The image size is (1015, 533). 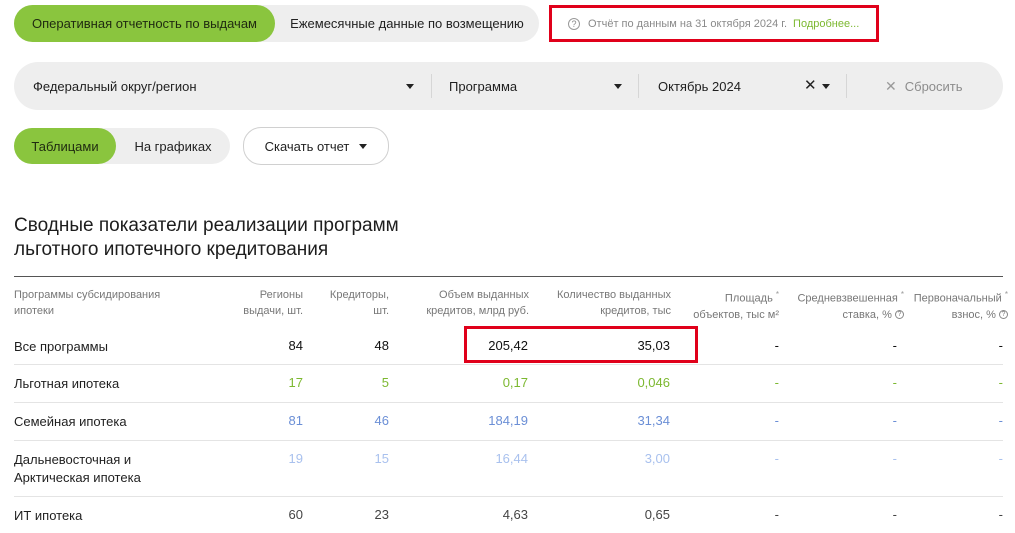 What do you see at coordinates (867, 314) in the screenshot?
I see `header-rate-line2: ставка, %` at bounding box center [867, 314].